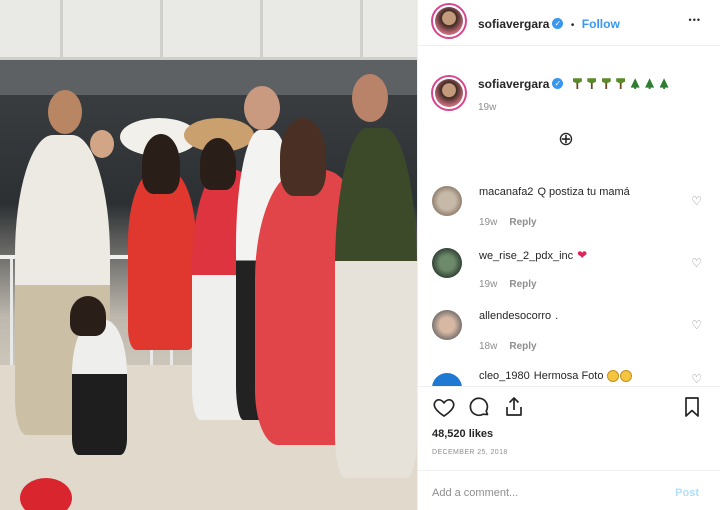 The height and width of the screenshot is (510, 720). I want to click on caption-time: 19w, so click(487, 107).